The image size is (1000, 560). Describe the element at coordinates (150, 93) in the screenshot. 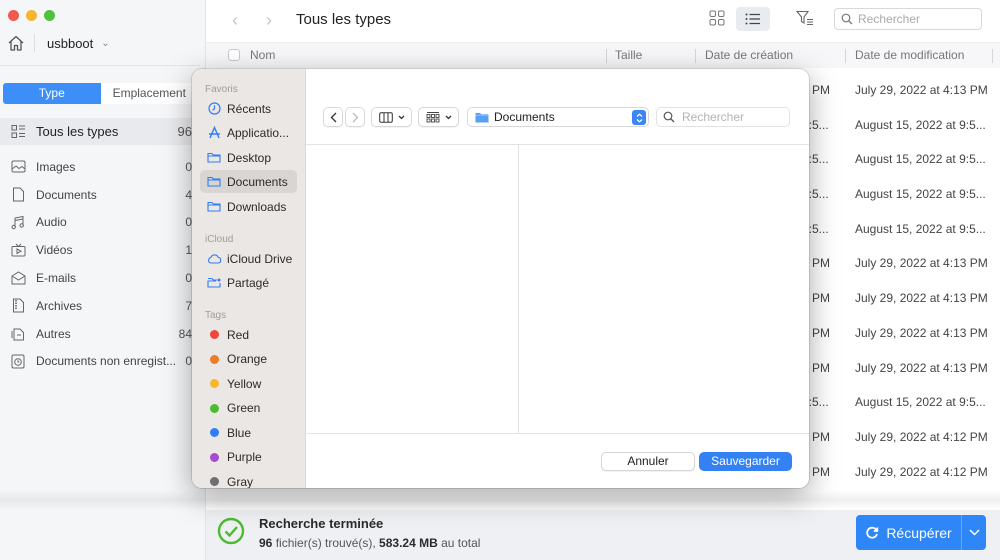

I see `segment-location: Emplacement` at that location.